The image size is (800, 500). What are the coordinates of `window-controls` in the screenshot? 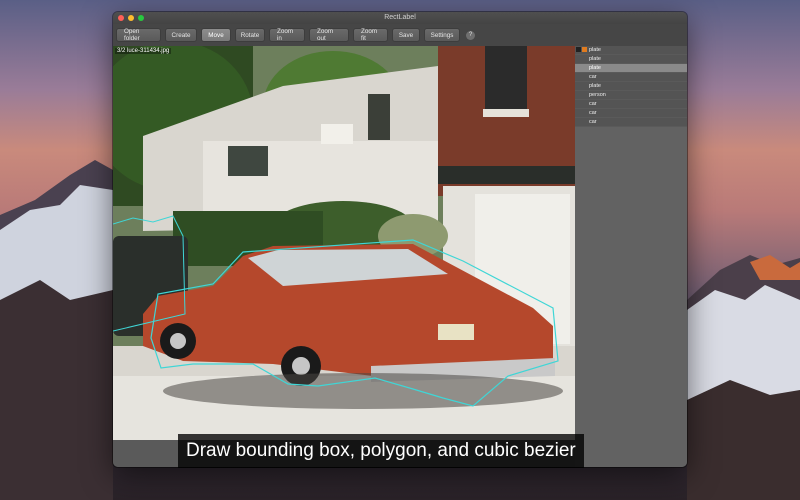 It's located at (131, 18).